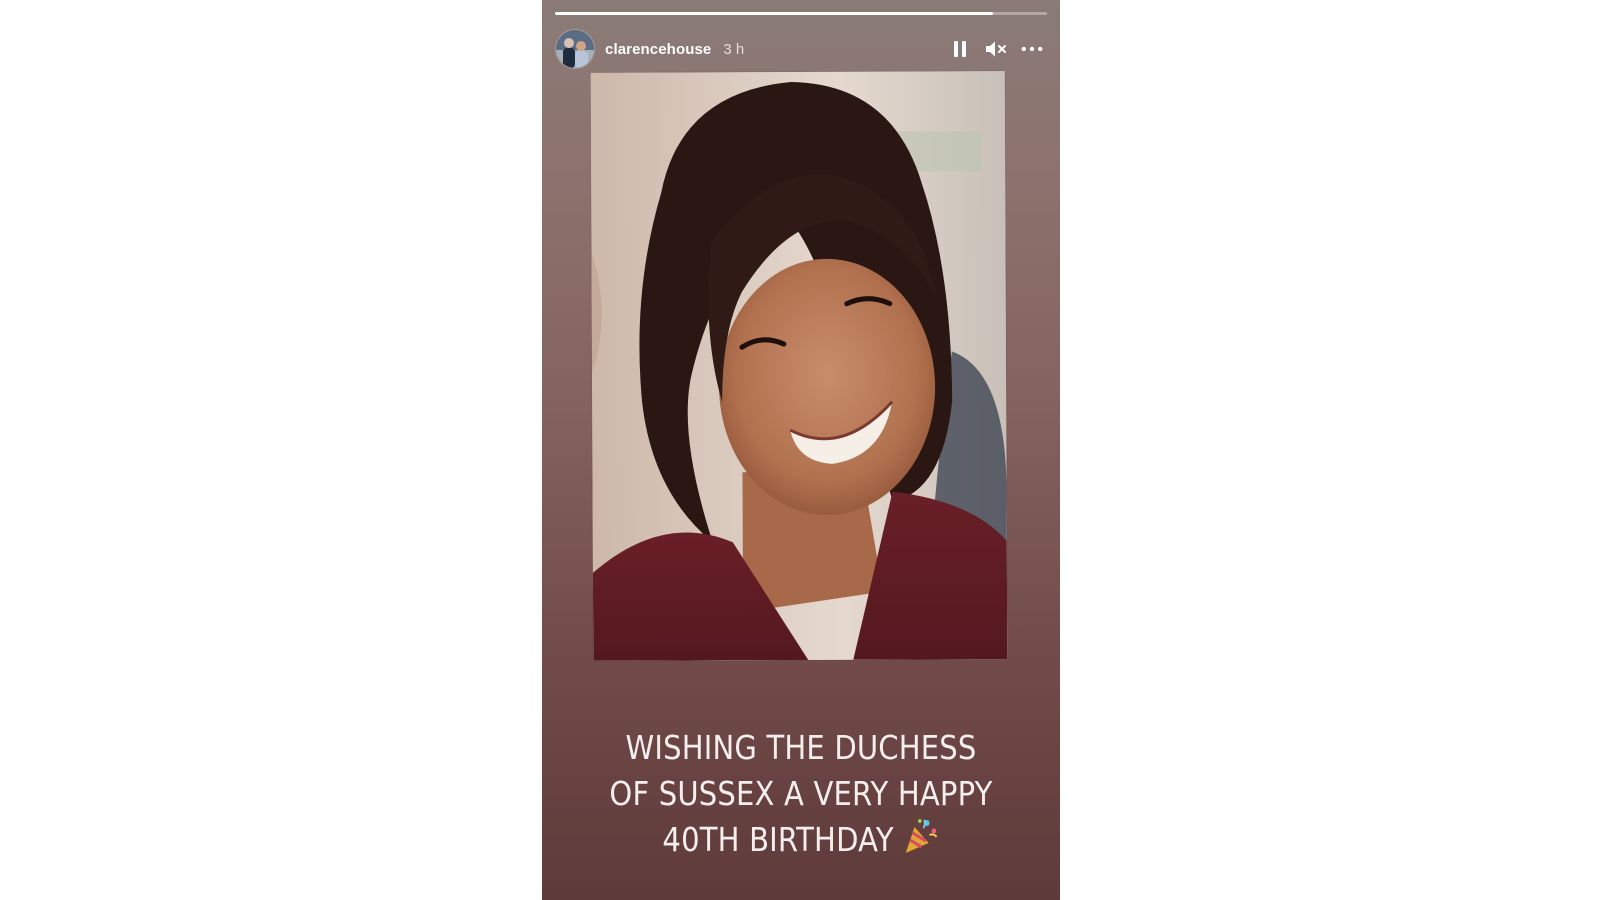 The width and height of the screenshot is (1600, 900). I want to click on mute-icon, so click(996, 49).